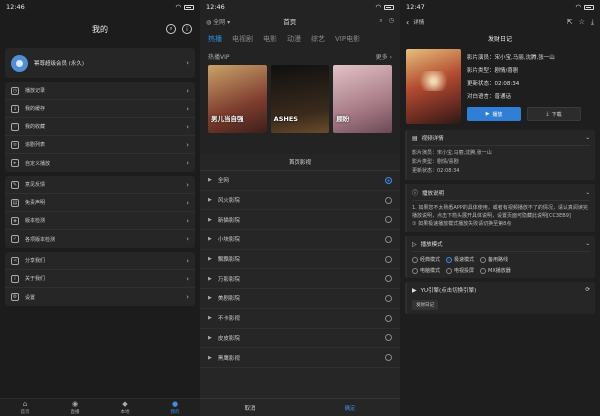 This screenshot has height=416, width=600. I want to click on sheet-buttons: 取消 确定, so click(300, 407).